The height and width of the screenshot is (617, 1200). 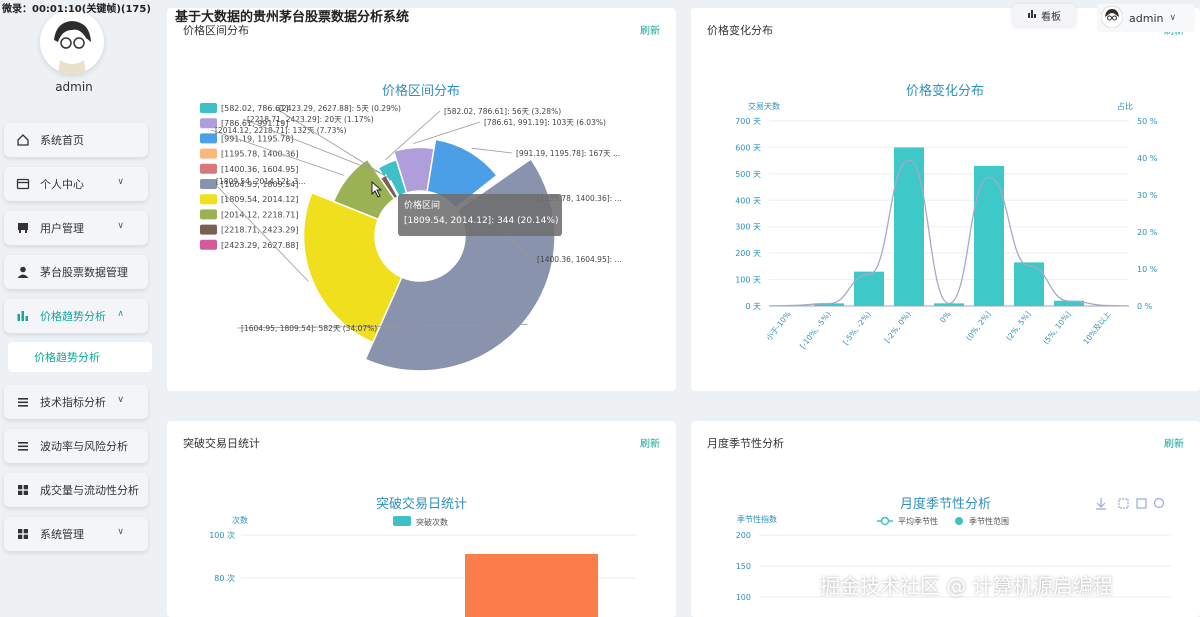 I want to click on sidebar-item-volatility: 波动率与风险分析, so click(x=76, y=446).